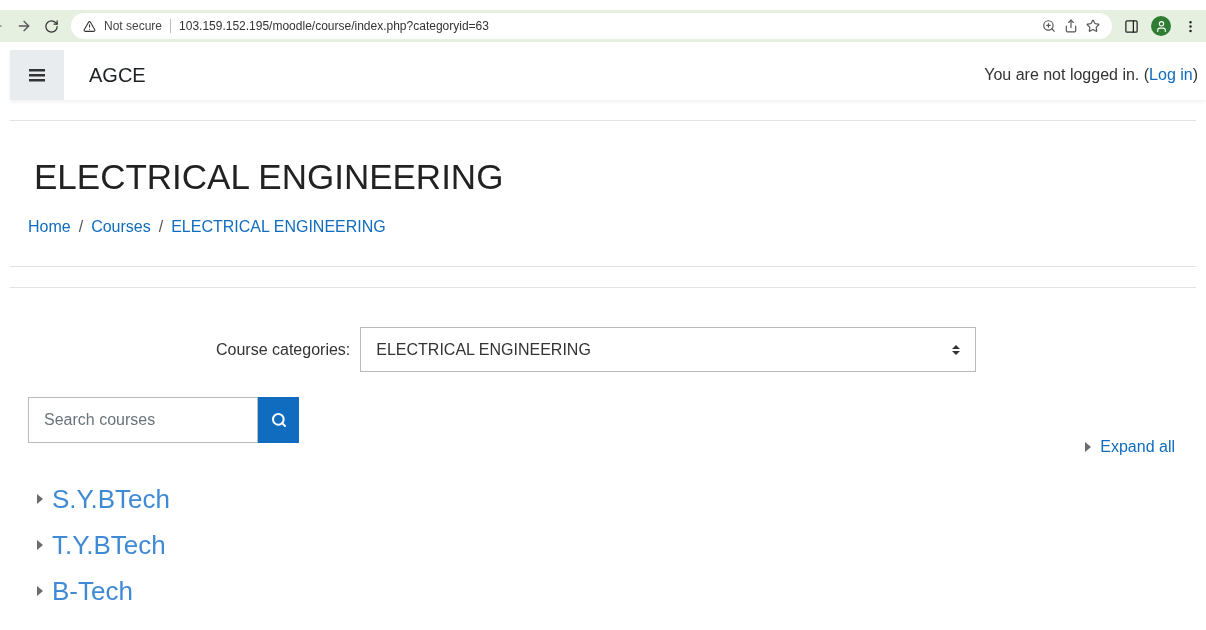 Image resolution: width=1206 pixels, height=630 pixels. I want to click on search-icon, so click(278, 420).